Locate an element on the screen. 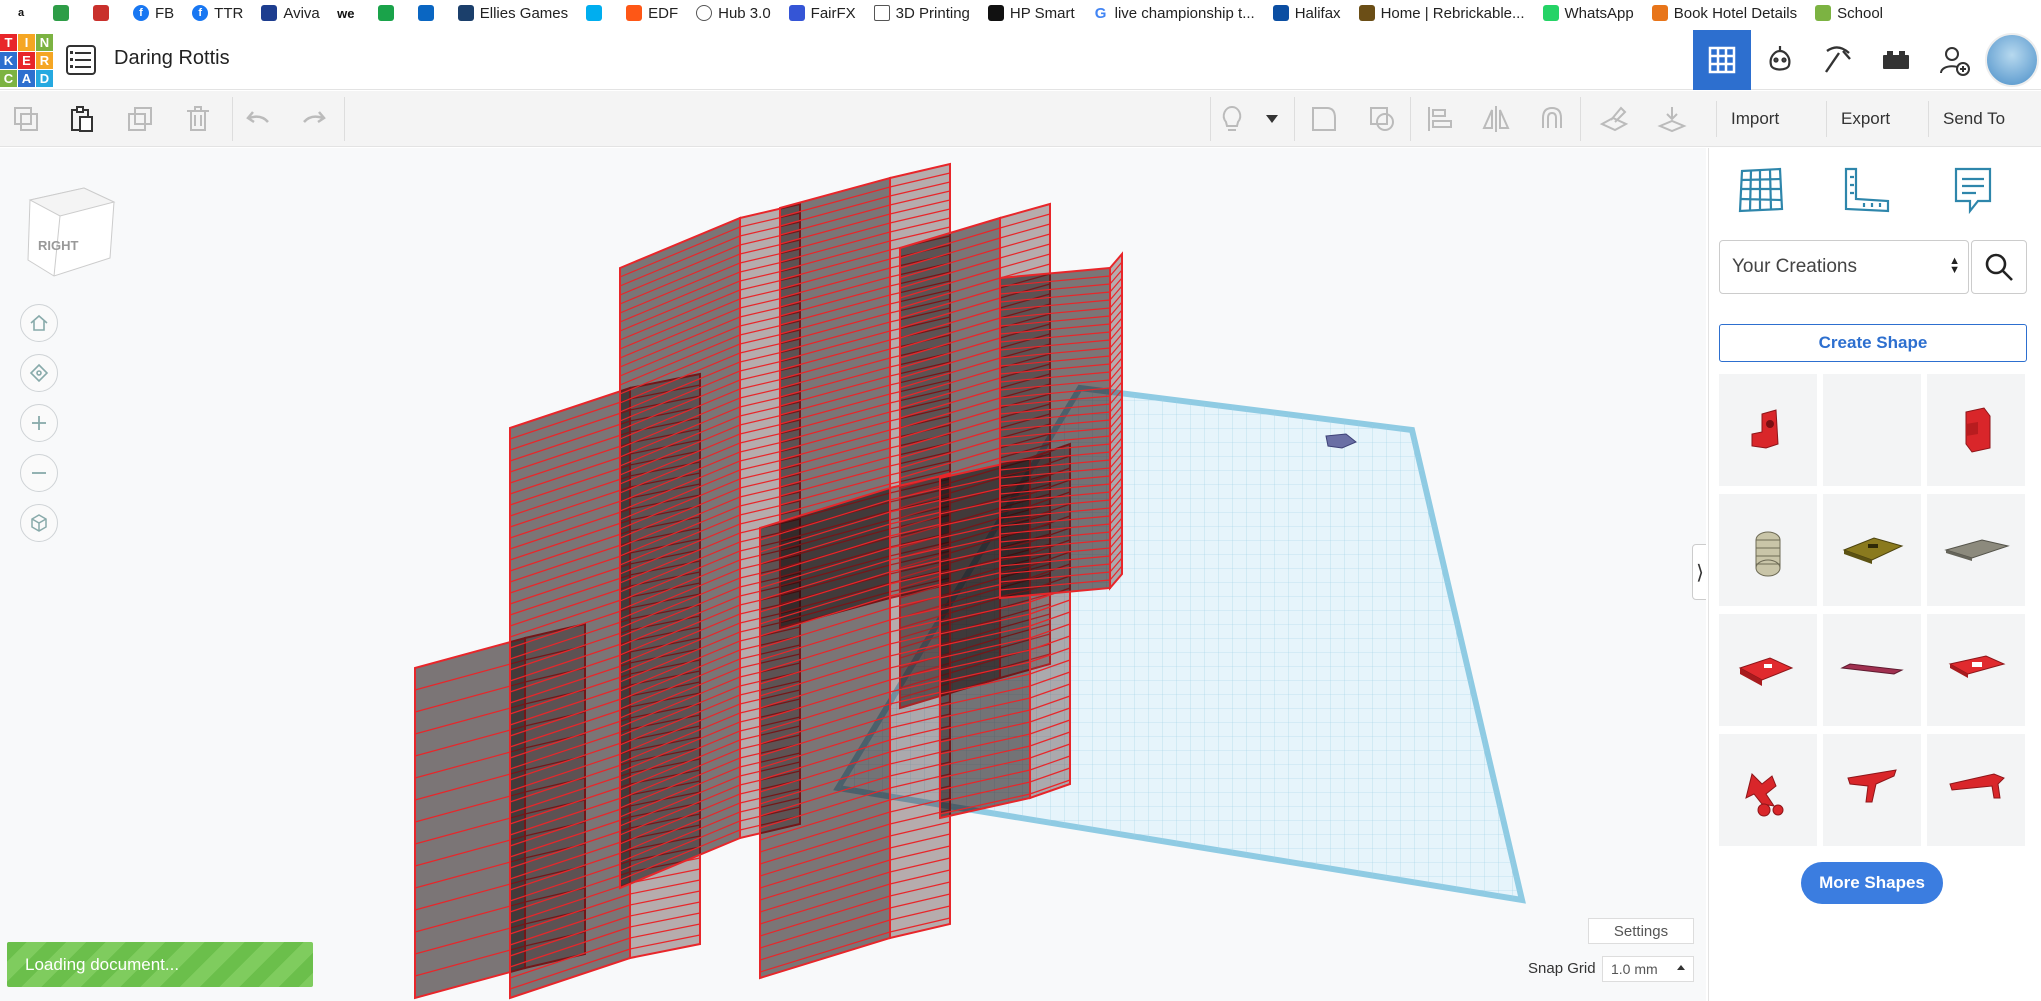  shape-library-value: Your Creations is located at coordinates (1794, 266).